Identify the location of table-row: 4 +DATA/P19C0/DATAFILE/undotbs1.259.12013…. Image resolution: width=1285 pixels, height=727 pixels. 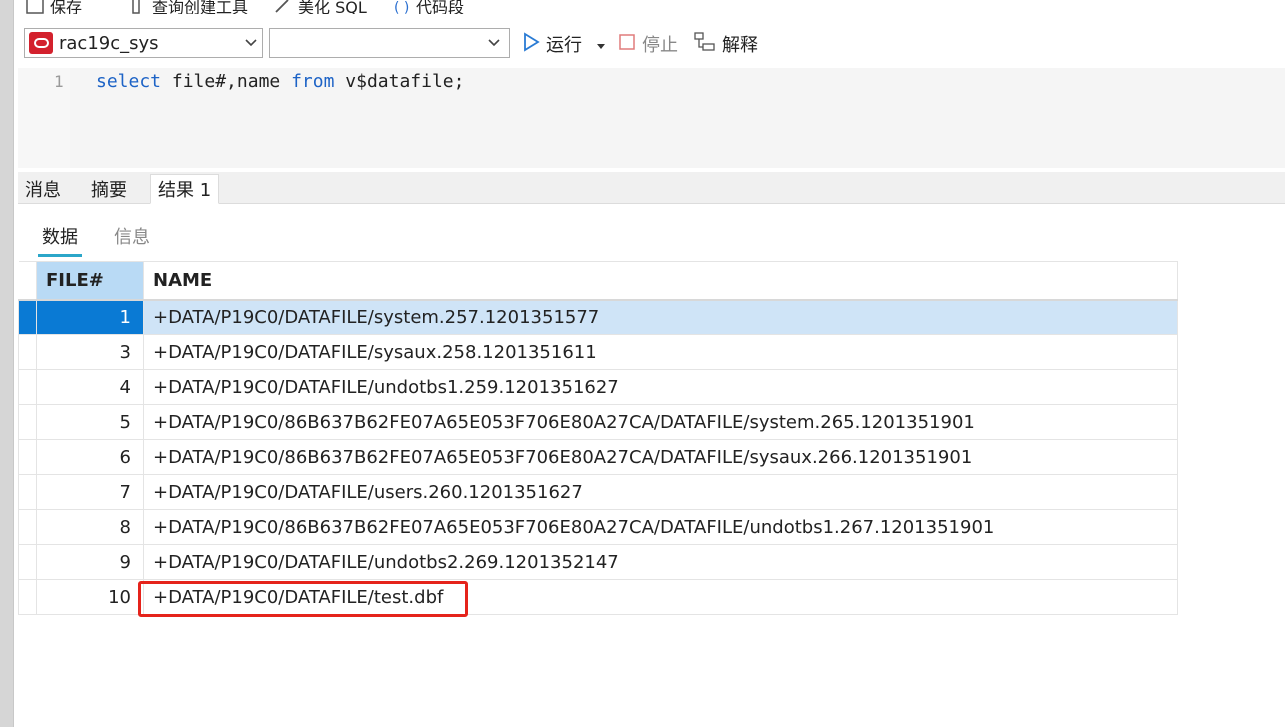
(598, 387).